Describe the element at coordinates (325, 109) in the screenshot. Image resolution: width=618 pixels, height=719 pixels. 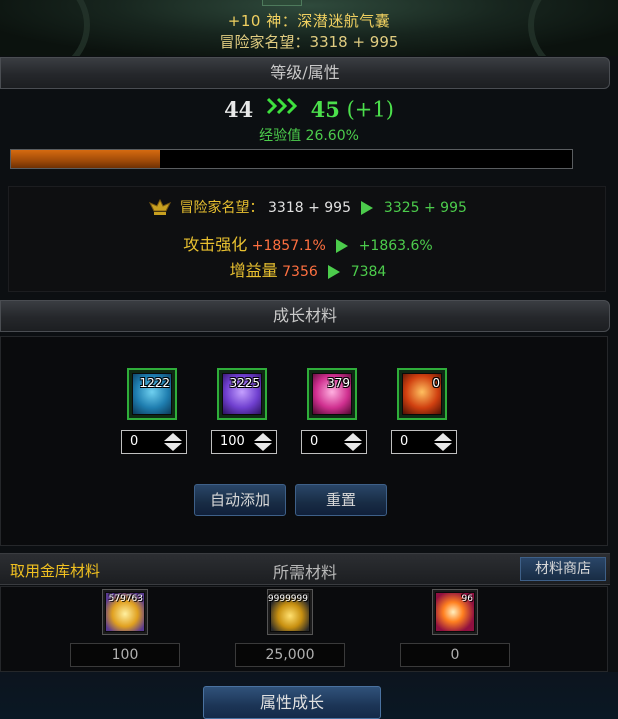
I see `next-level: 45` at that location.